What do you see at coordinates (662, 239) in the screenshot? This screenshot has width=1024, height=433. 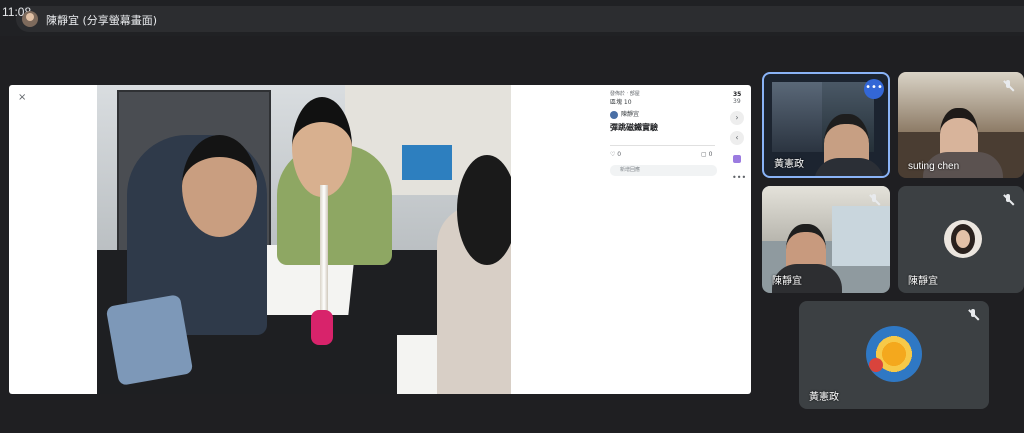 I see `post-panel: 發佈於 ‧ 部屋 區塊 10 陳靜宜 彈跳磁鐵實驗 ♡ 0 ▢ 0 新增回應` at bounding box center [662, 239].